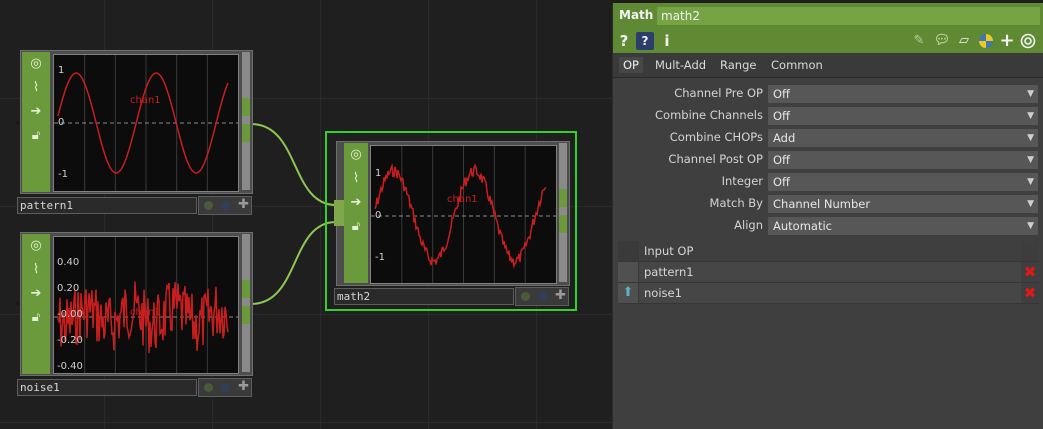 Image resolution: width=1043 pixels, height=429 pixels. What do you see at coordinates (802, 226) in the screenshot?
I see `dropdown-value: Automatic` at bounding box center [802, 226].